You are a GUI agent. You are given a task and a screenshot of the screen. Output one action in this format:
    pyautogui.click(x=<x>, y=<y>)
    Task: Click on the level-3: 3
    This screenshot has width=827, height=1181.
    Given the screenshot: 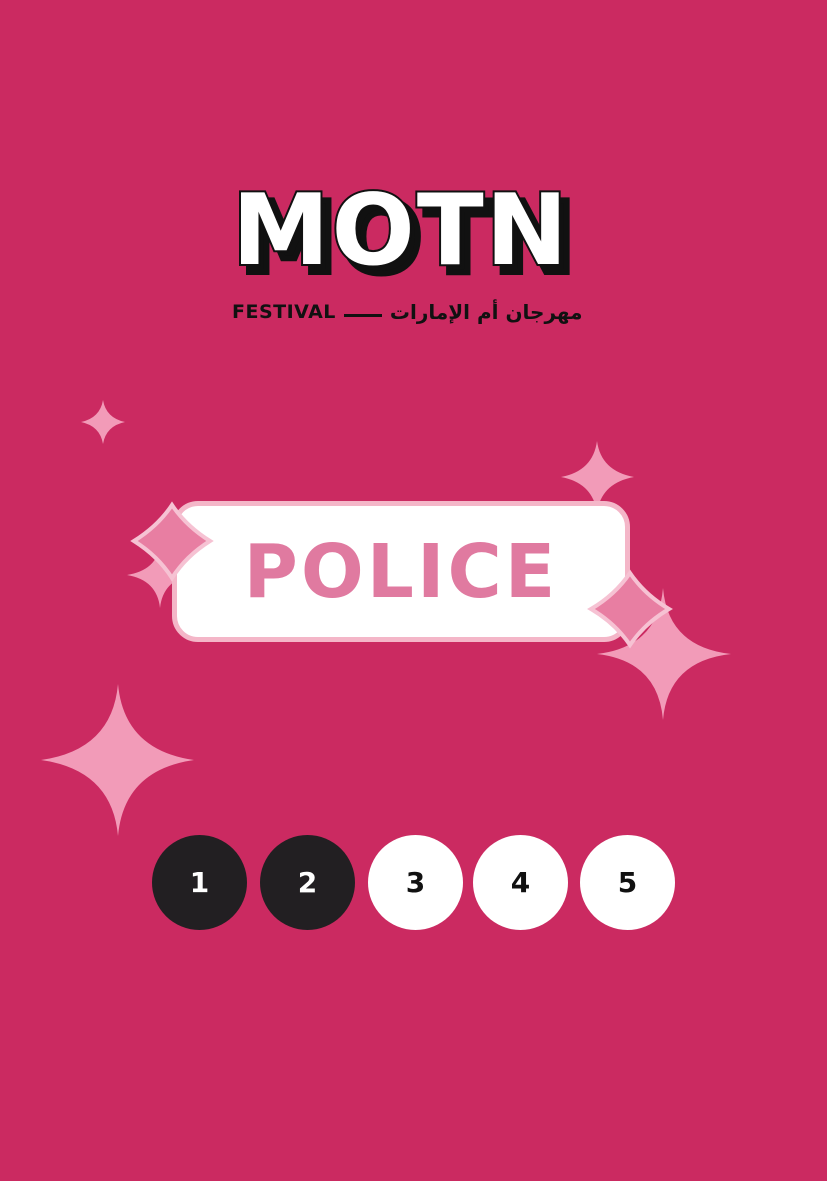 What is the action you would take?
    pyautogui.click(x=415, y=882)
    